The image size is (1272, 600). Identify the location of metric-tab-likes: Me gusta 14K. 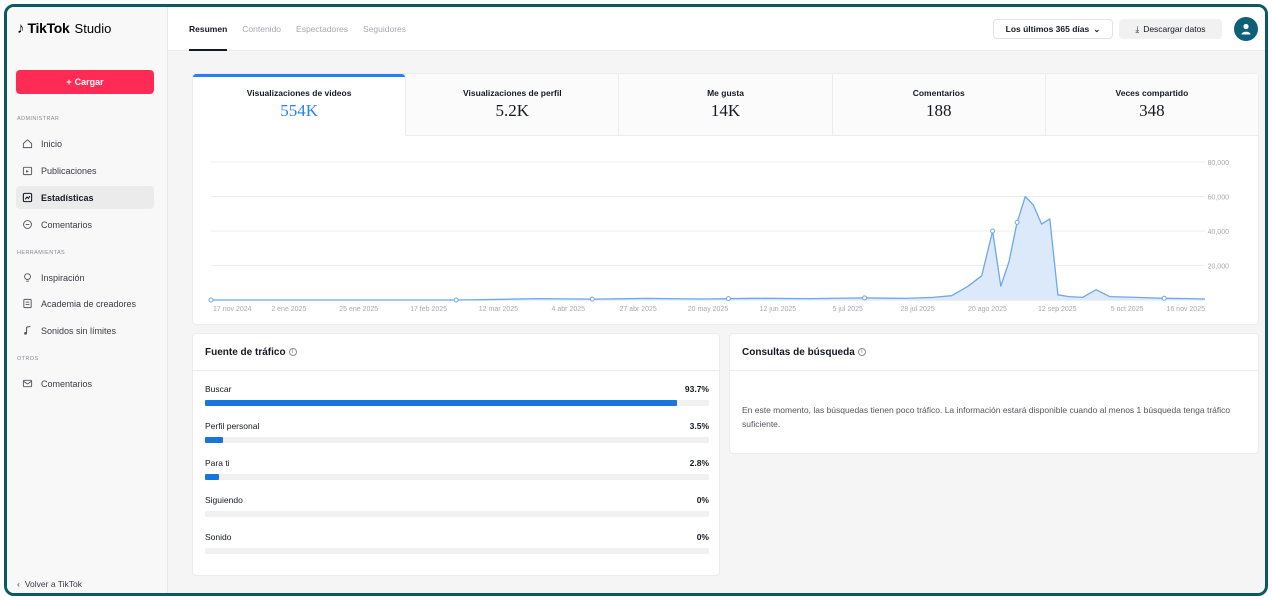
(726, 105).